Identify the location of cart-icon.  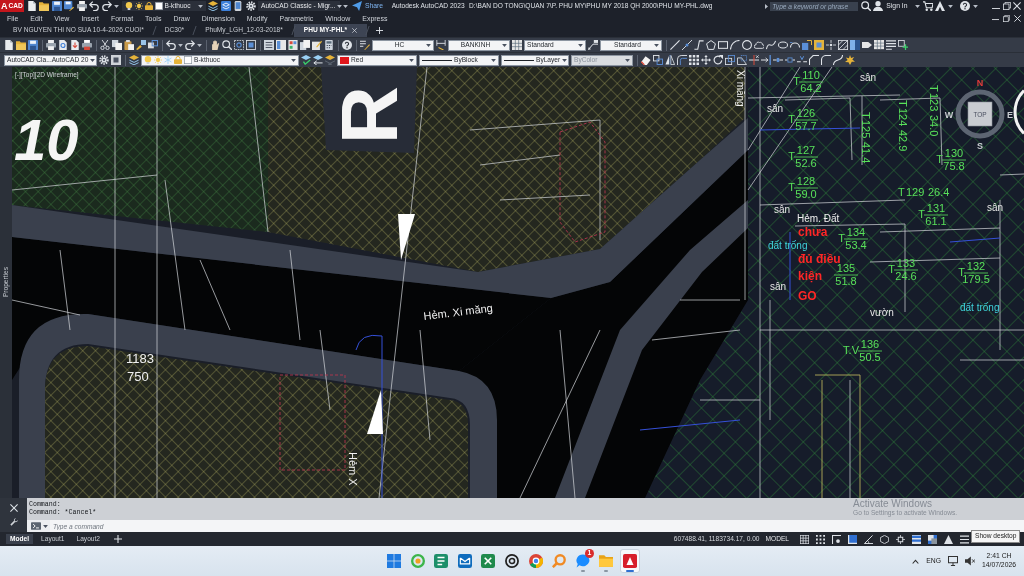
(927, 6).